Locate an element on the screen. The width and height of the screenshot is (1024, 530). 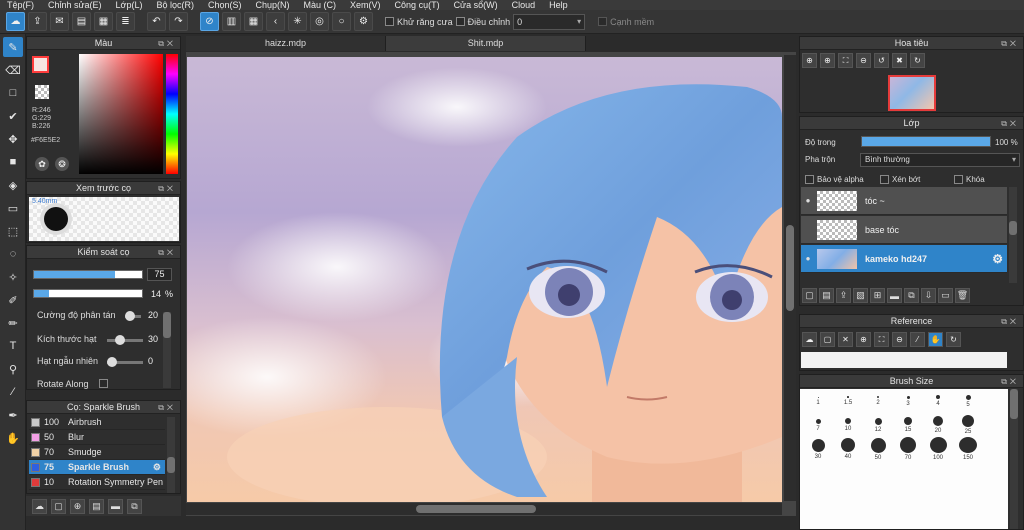
hand-icon: ✋ is located at coordinates (935, 339).